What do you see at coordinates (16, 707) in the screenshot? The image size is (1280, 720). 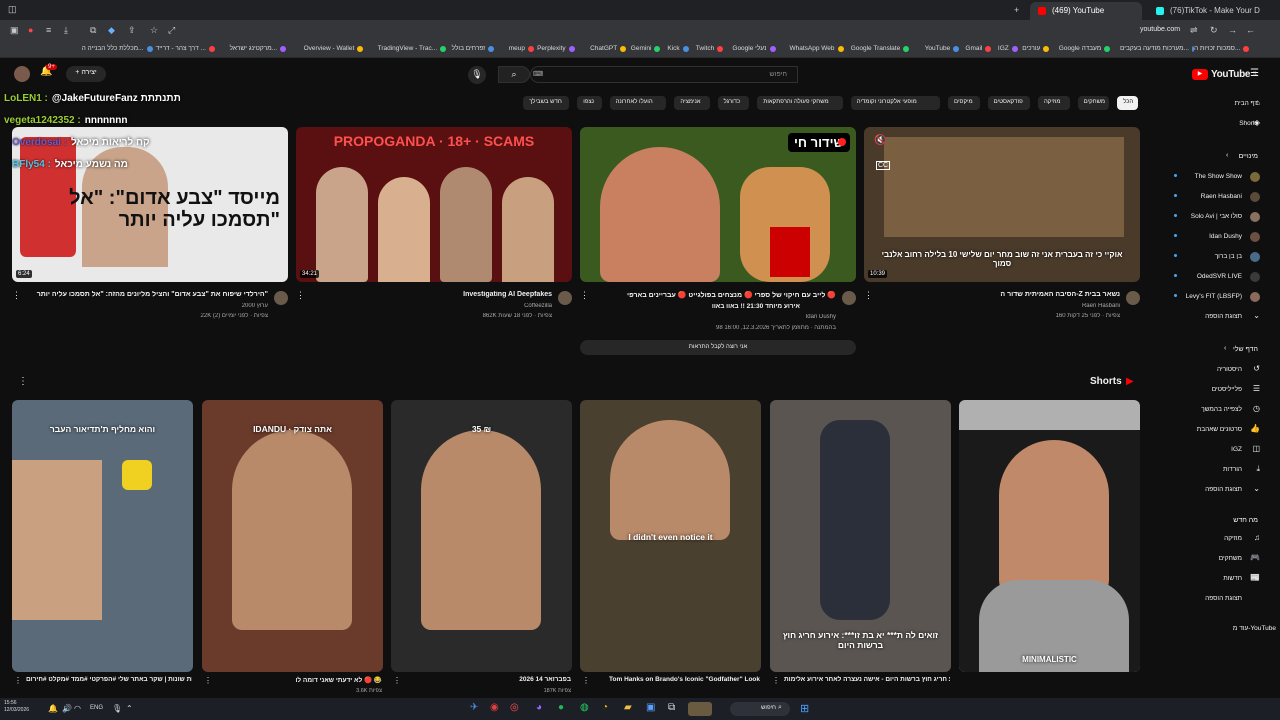 I see `clock: 15:56 12/03/2026` at bounding box center [16, 707].